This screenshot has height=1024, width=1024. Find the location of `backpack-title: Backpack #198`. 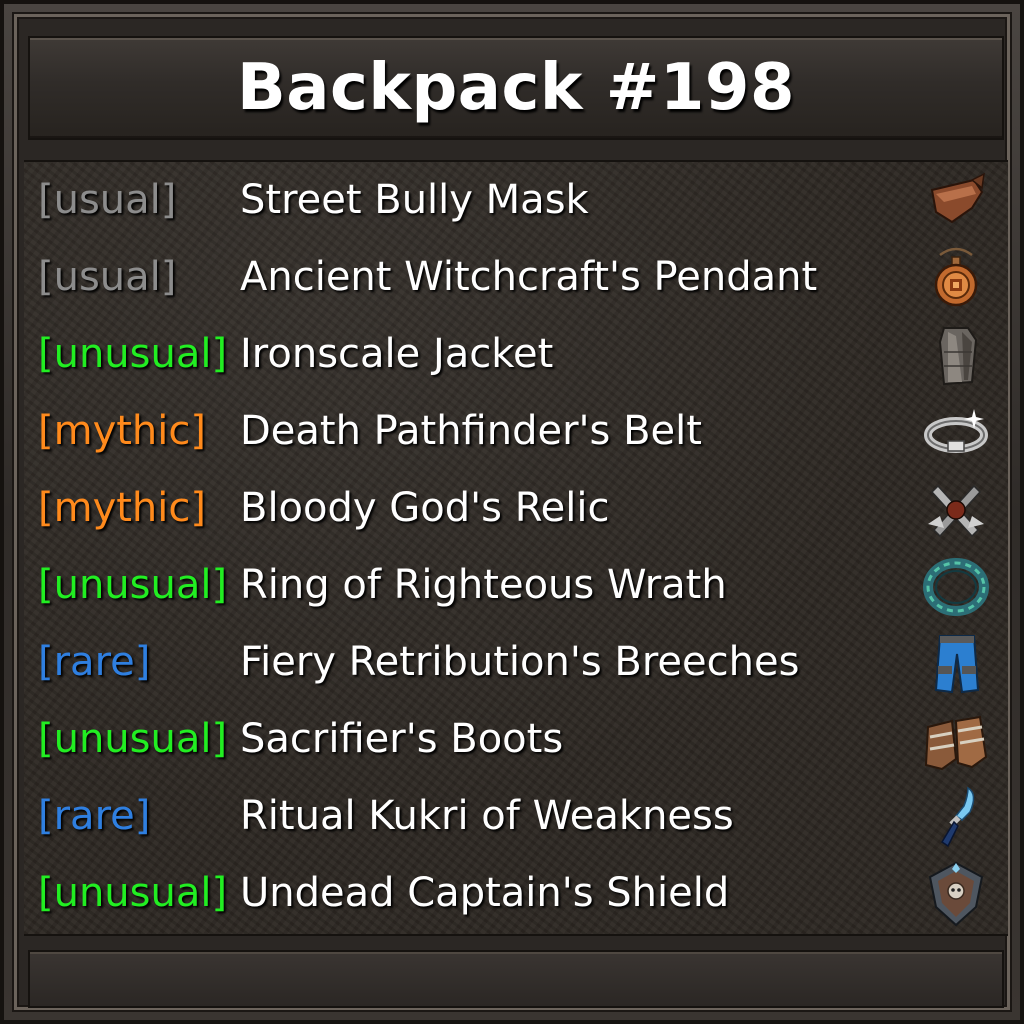

backpack-title: Backpack #198 is located at coordinates (516, 88).